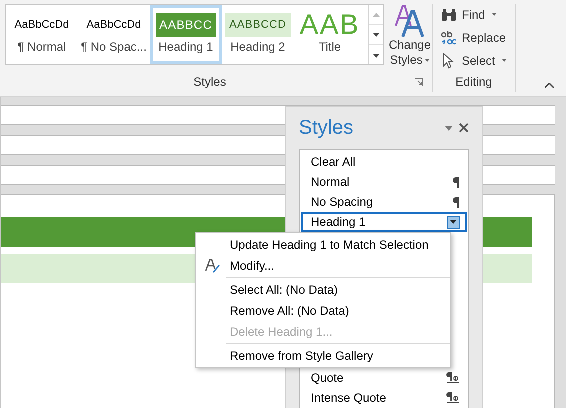 Image resolution: width=566 pixels, height=408 pixels. I want to click on group-label: Styles, so click(210, 82).